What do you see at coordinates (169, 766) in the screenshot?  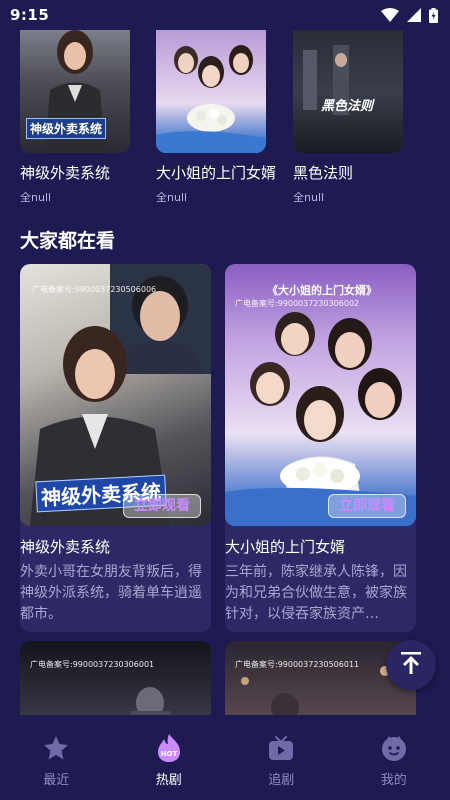 I see `nav-tab-hot: HOT 热剧` at bounding box center [169, 766].